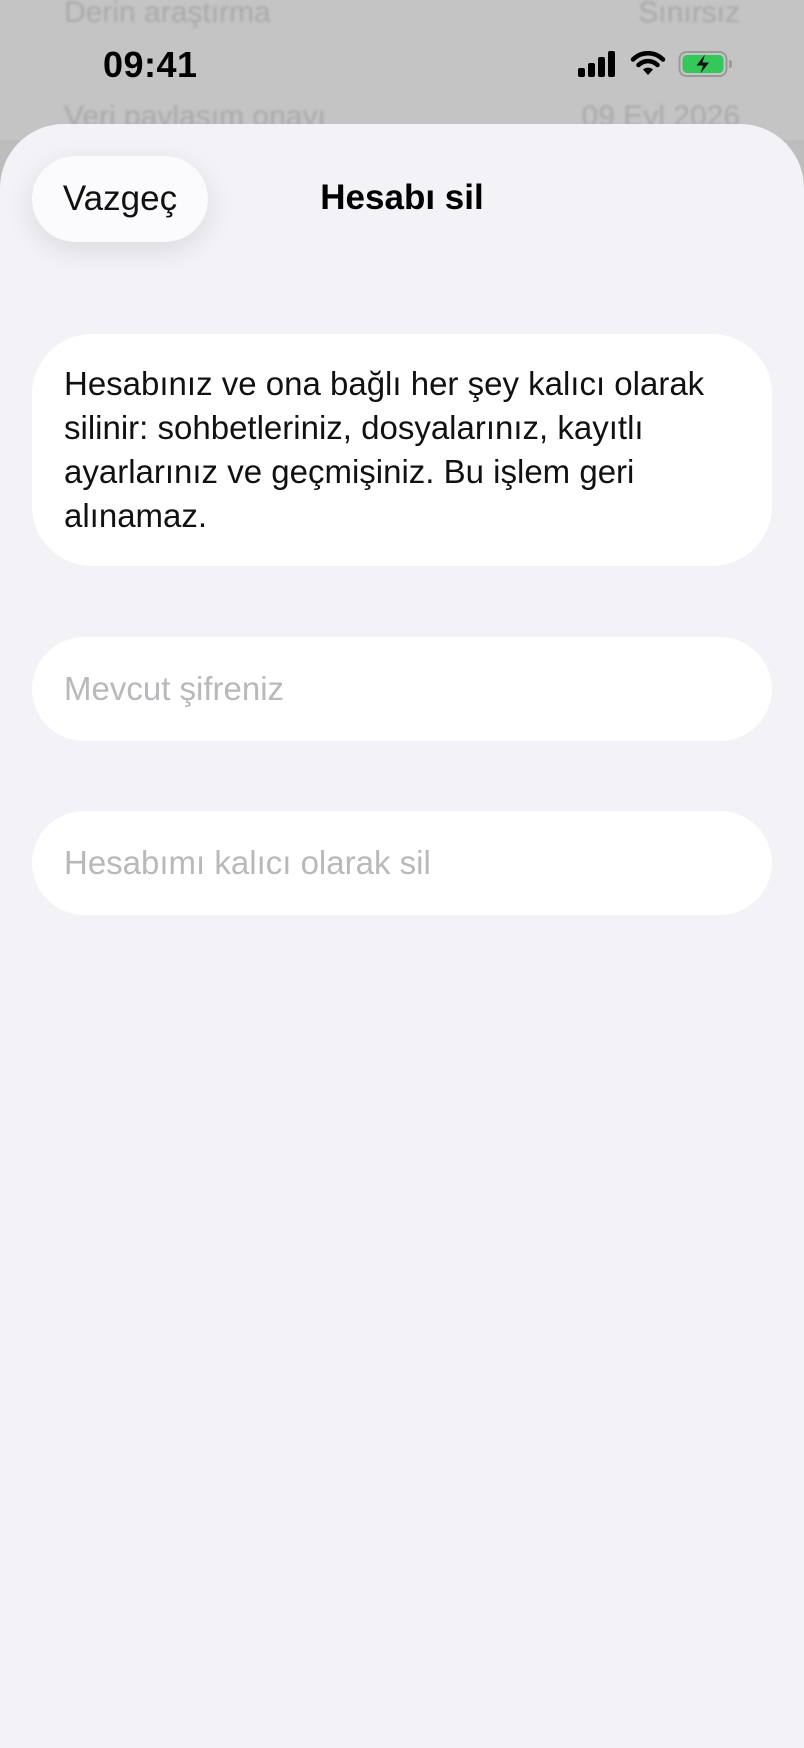 The height and width of the screenshot is (1748, 804). Describe the element at coordinates (648, 66) in the screenshot. I see `wifi-icon` at that location.